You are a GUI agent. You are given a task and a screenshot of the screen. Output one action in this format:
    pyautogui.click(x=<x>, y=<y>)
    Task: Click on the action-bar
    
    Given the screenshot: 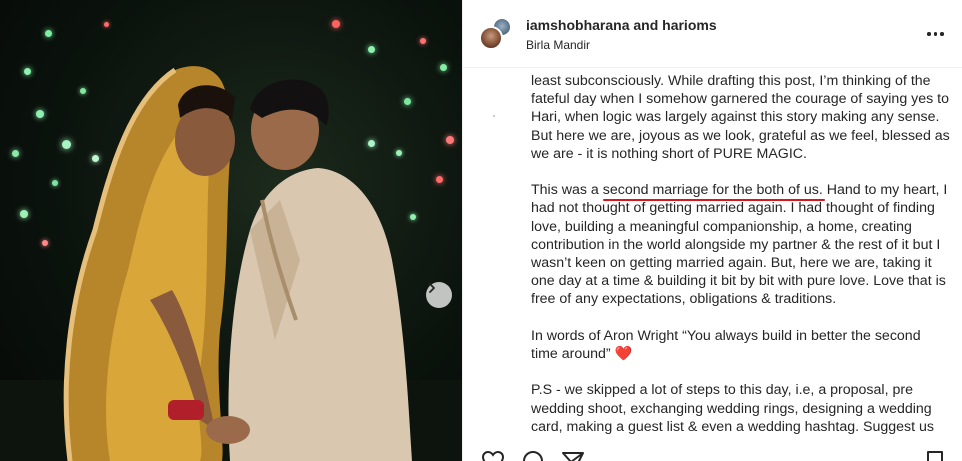 What is the action you would take?
    pyautogui.click(x=712, y=453)
    